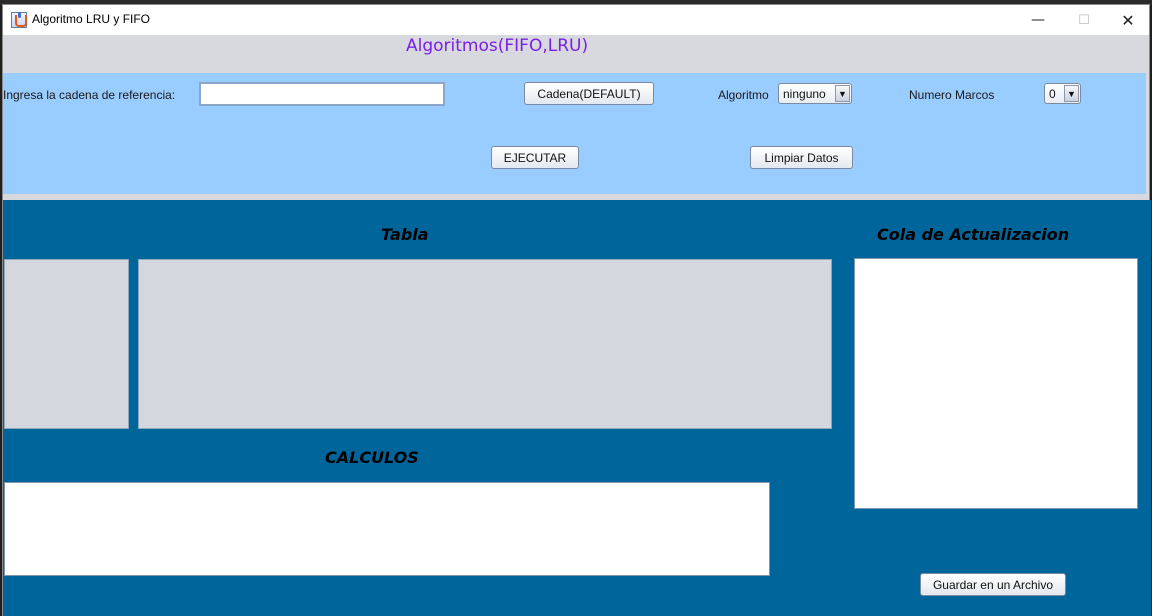 Image resolution: width=1152 pixels, height=616 pixels. What do you see at coordinates (576, 20) in the screenshot?
I see `title-bar: Algoritmo LRU y FIFO — ☐ ✕` at bounding box center [576, 20].